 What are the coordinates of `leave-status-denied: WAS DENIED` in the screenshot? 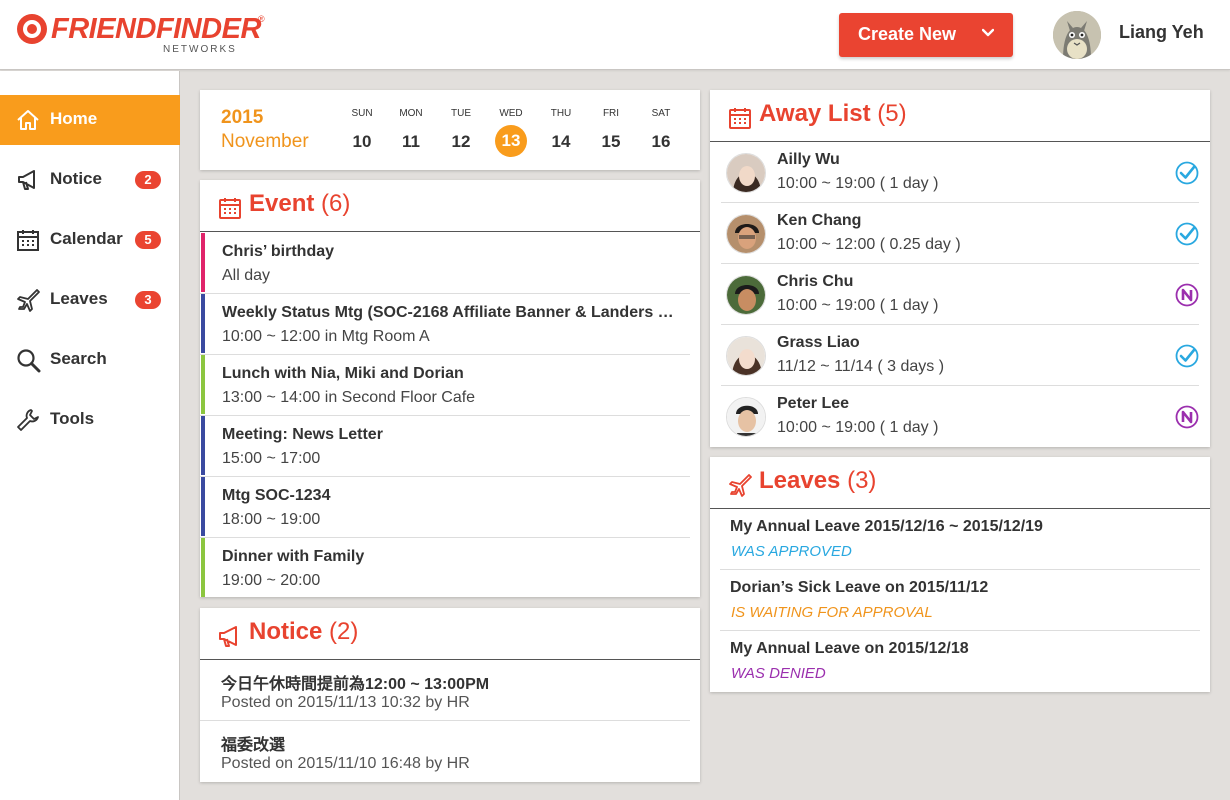 It's located at (778, 673).